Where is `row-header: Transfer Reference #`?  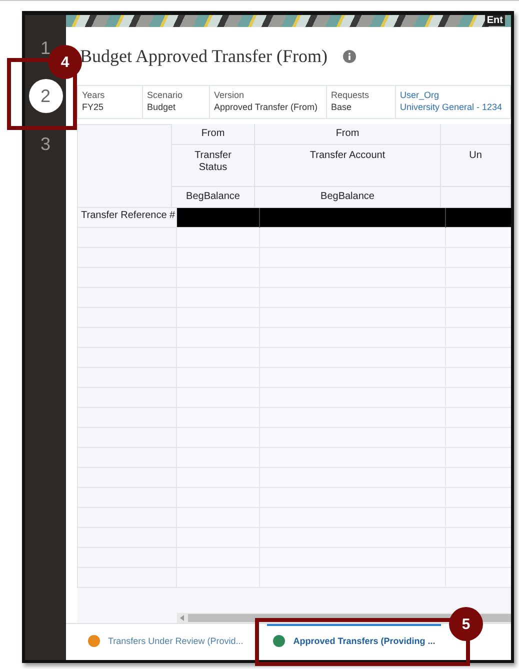 row-header: Transfer Reference # is located at coordinates (127, 218).